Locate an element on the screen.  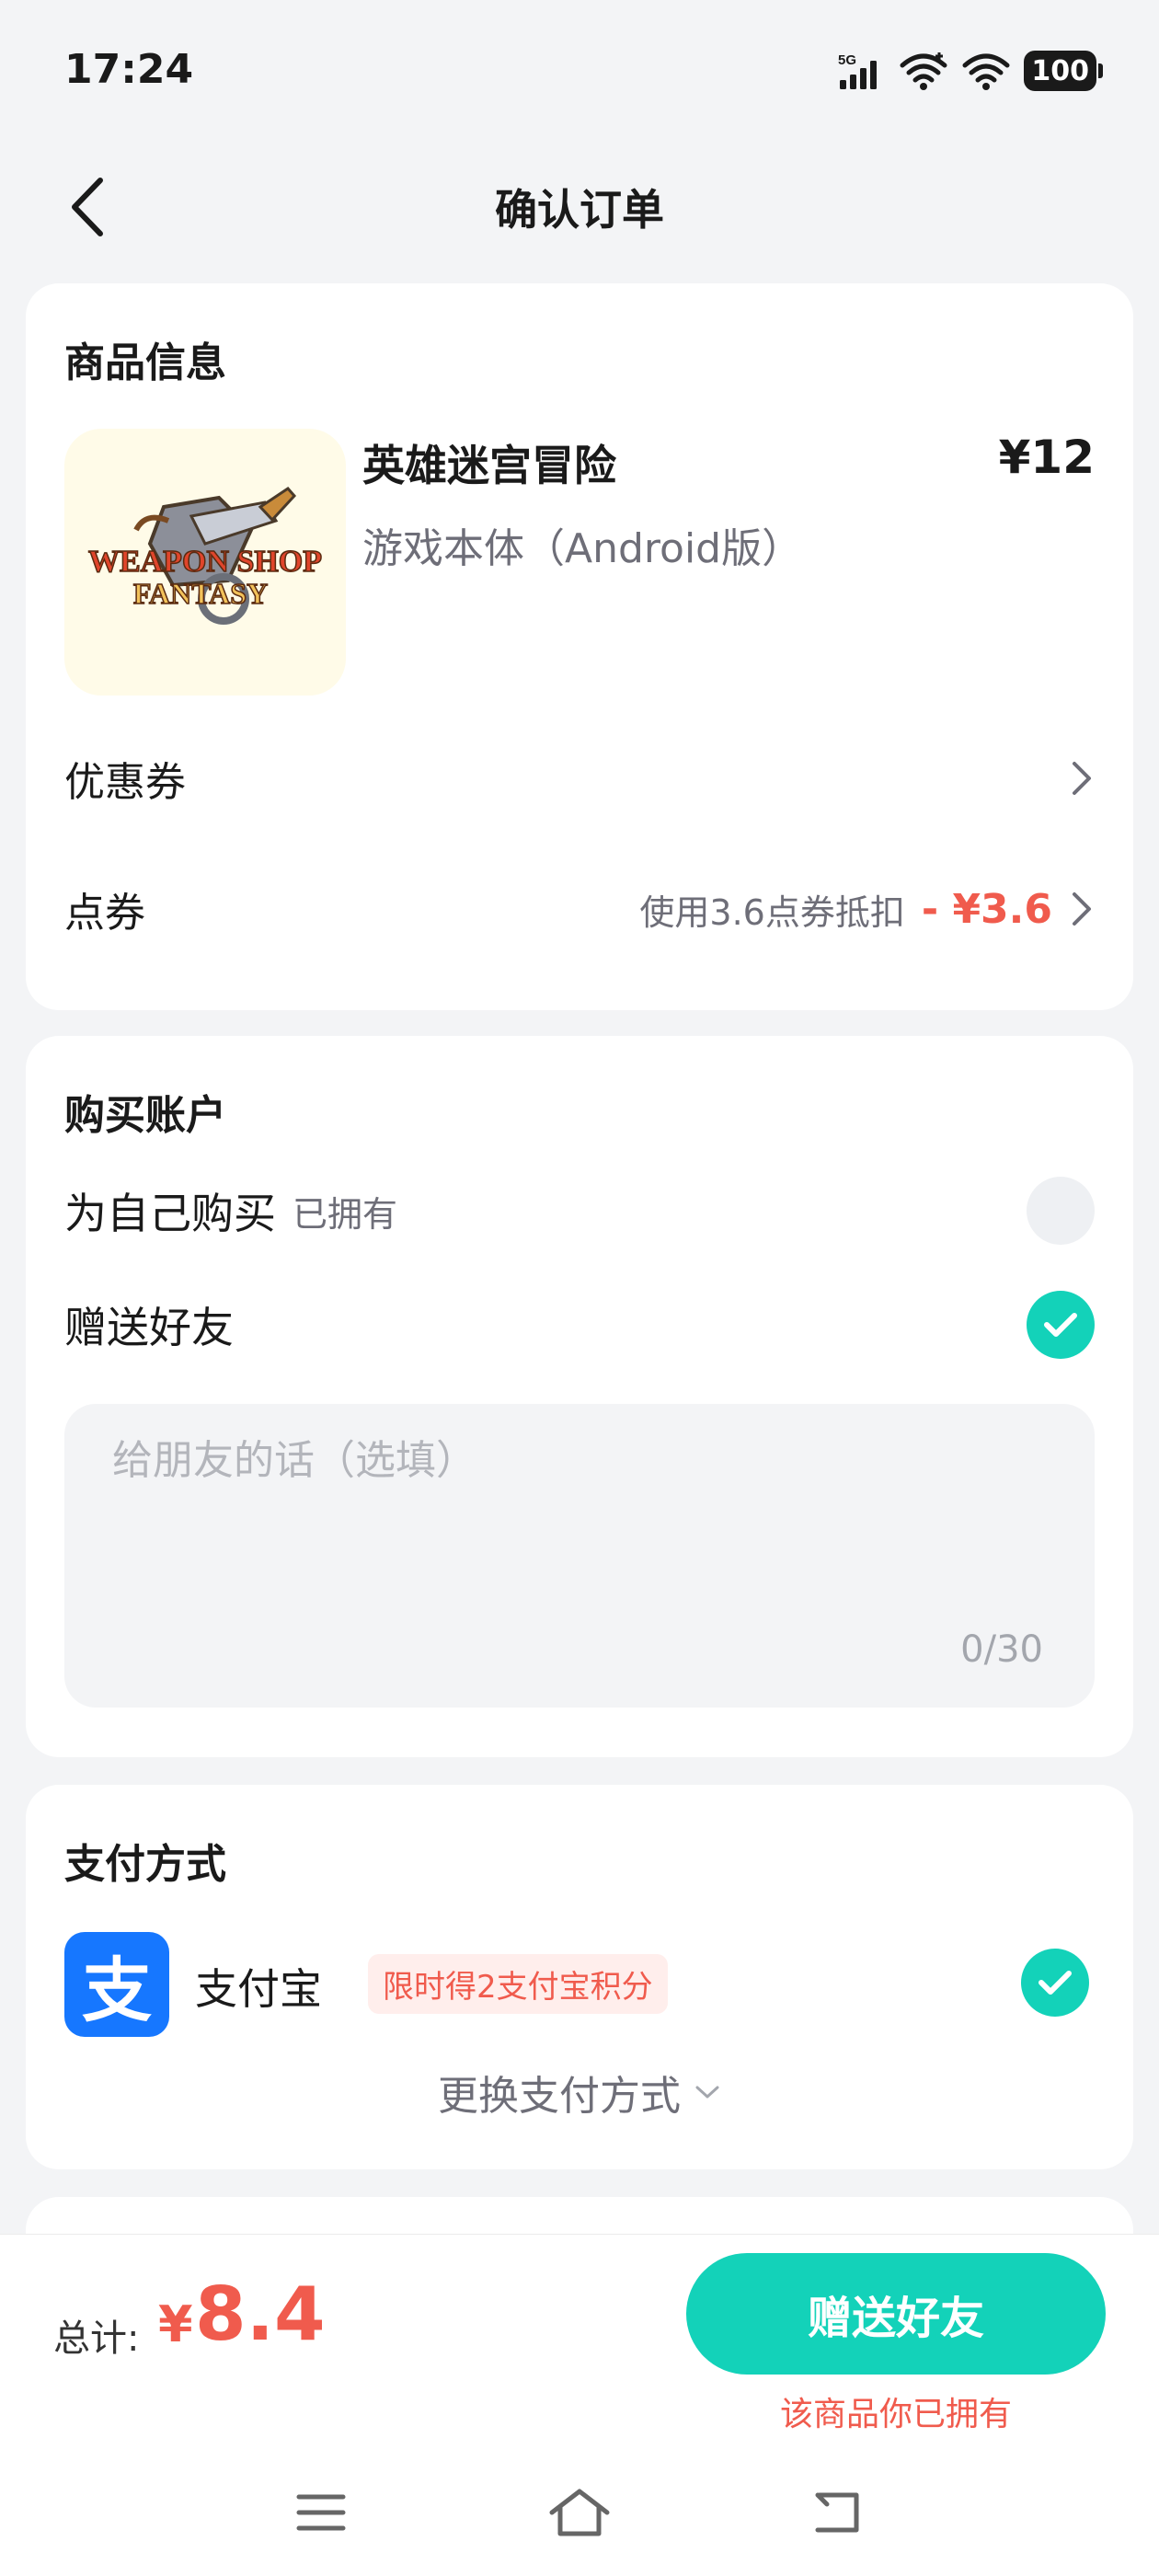
owned-notice: 该商品你已拥有 is located at coordinates (895, 2414).